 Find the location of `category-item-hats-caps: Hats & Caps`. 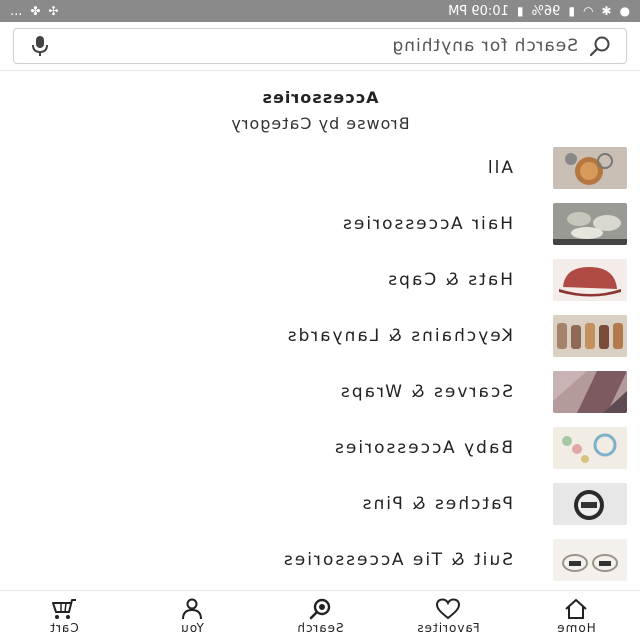

category-item-hats-caps: Hats & Caps is located at coordinates (320, 280).